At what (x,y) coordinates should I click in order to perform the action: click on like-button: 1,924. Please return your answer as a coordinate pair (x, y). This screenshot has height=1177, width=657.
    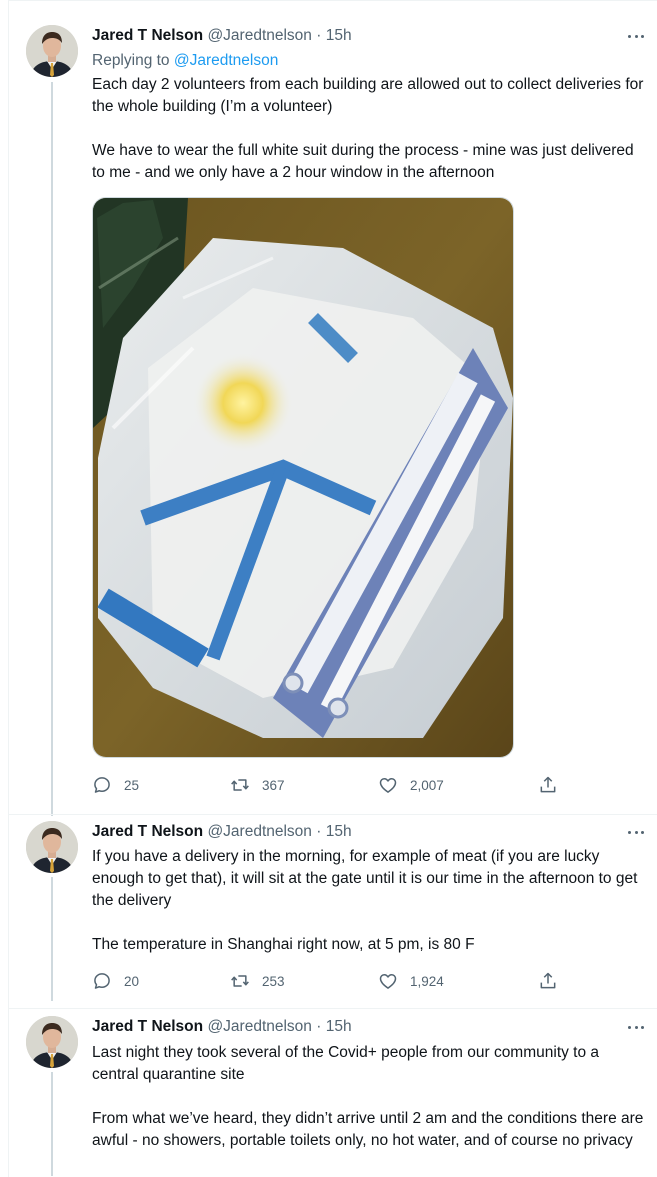
    Looking at the image, I should click on (411, 981).